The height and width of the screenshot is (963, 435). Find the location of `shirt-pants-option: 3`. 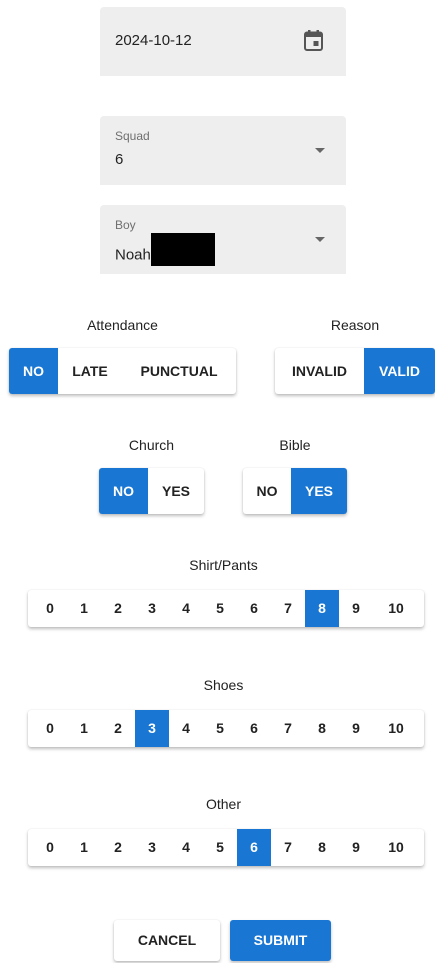

shirt-pants-option: 3 is located at coordinates (152, 608).